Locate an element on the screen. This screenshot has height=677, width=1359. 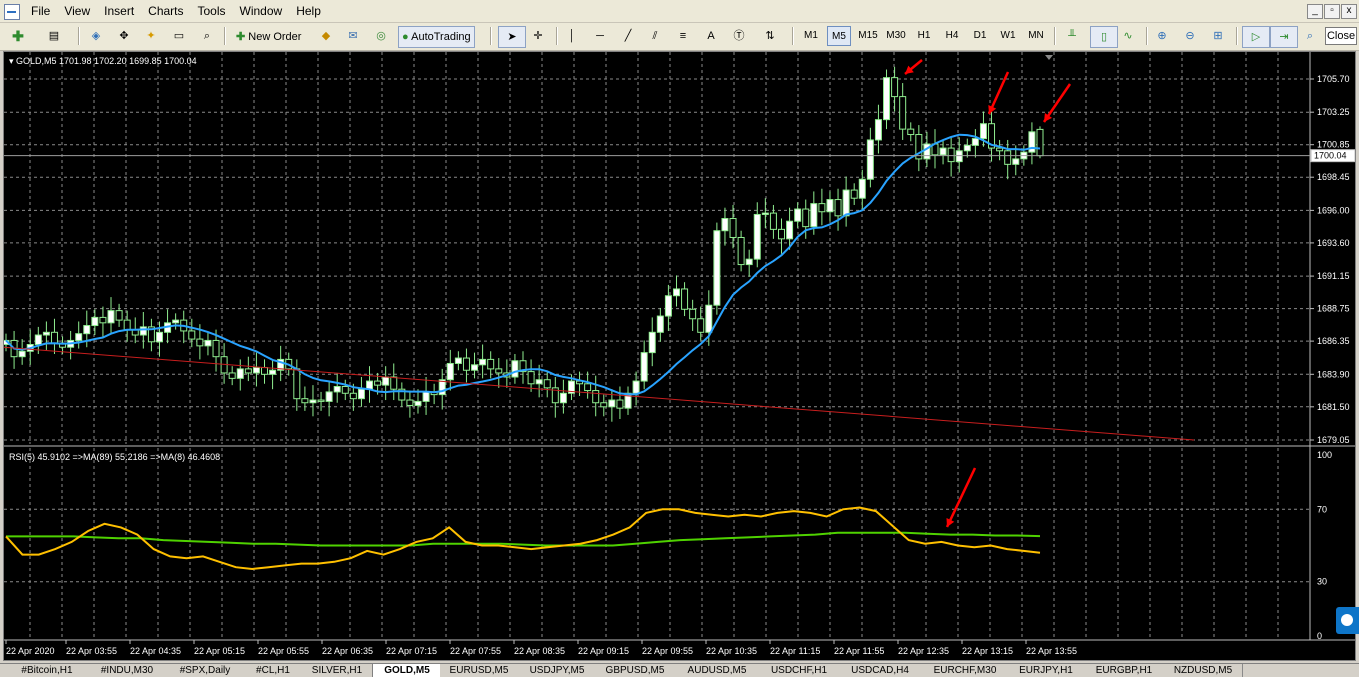
timeframe-h4: H4 is located at coordinates (952, 36).